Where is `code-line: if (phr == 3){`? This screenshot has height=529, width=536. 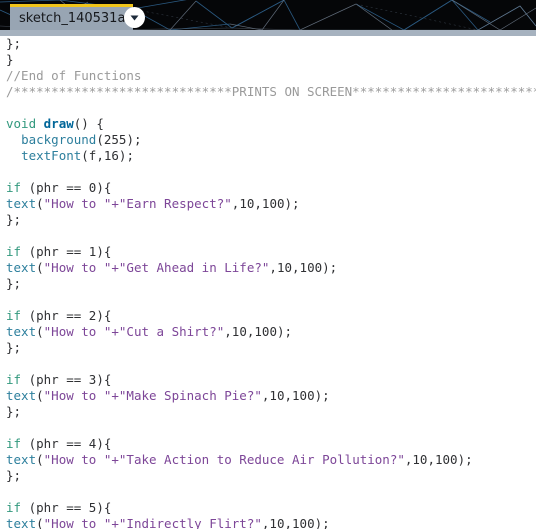
code-line: if (phr == 3){ is located at coordinates (271, 380).